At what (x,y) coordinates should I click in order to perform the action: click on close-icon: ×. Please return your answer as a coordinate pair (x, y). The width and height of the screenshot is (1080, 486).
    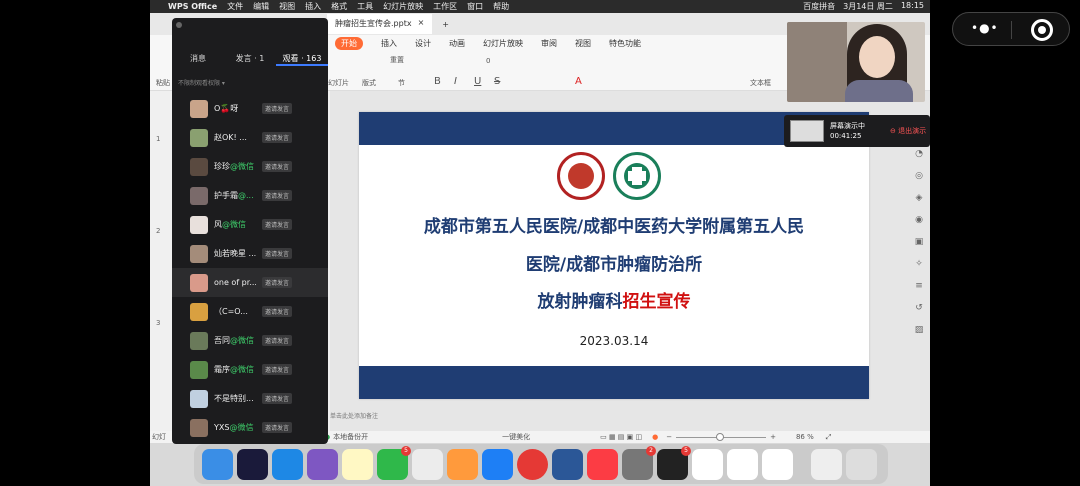
    Looking at the image, I should click on (421, 24).